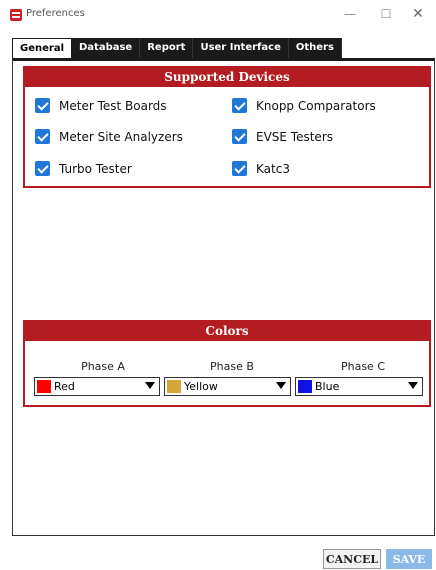 The image size is (436, 570). What do you see at coordinates (218, 16) in the screenshot?
I see `title-bar: Preferences — ☐ ✕` at bounding box center [218, 16].